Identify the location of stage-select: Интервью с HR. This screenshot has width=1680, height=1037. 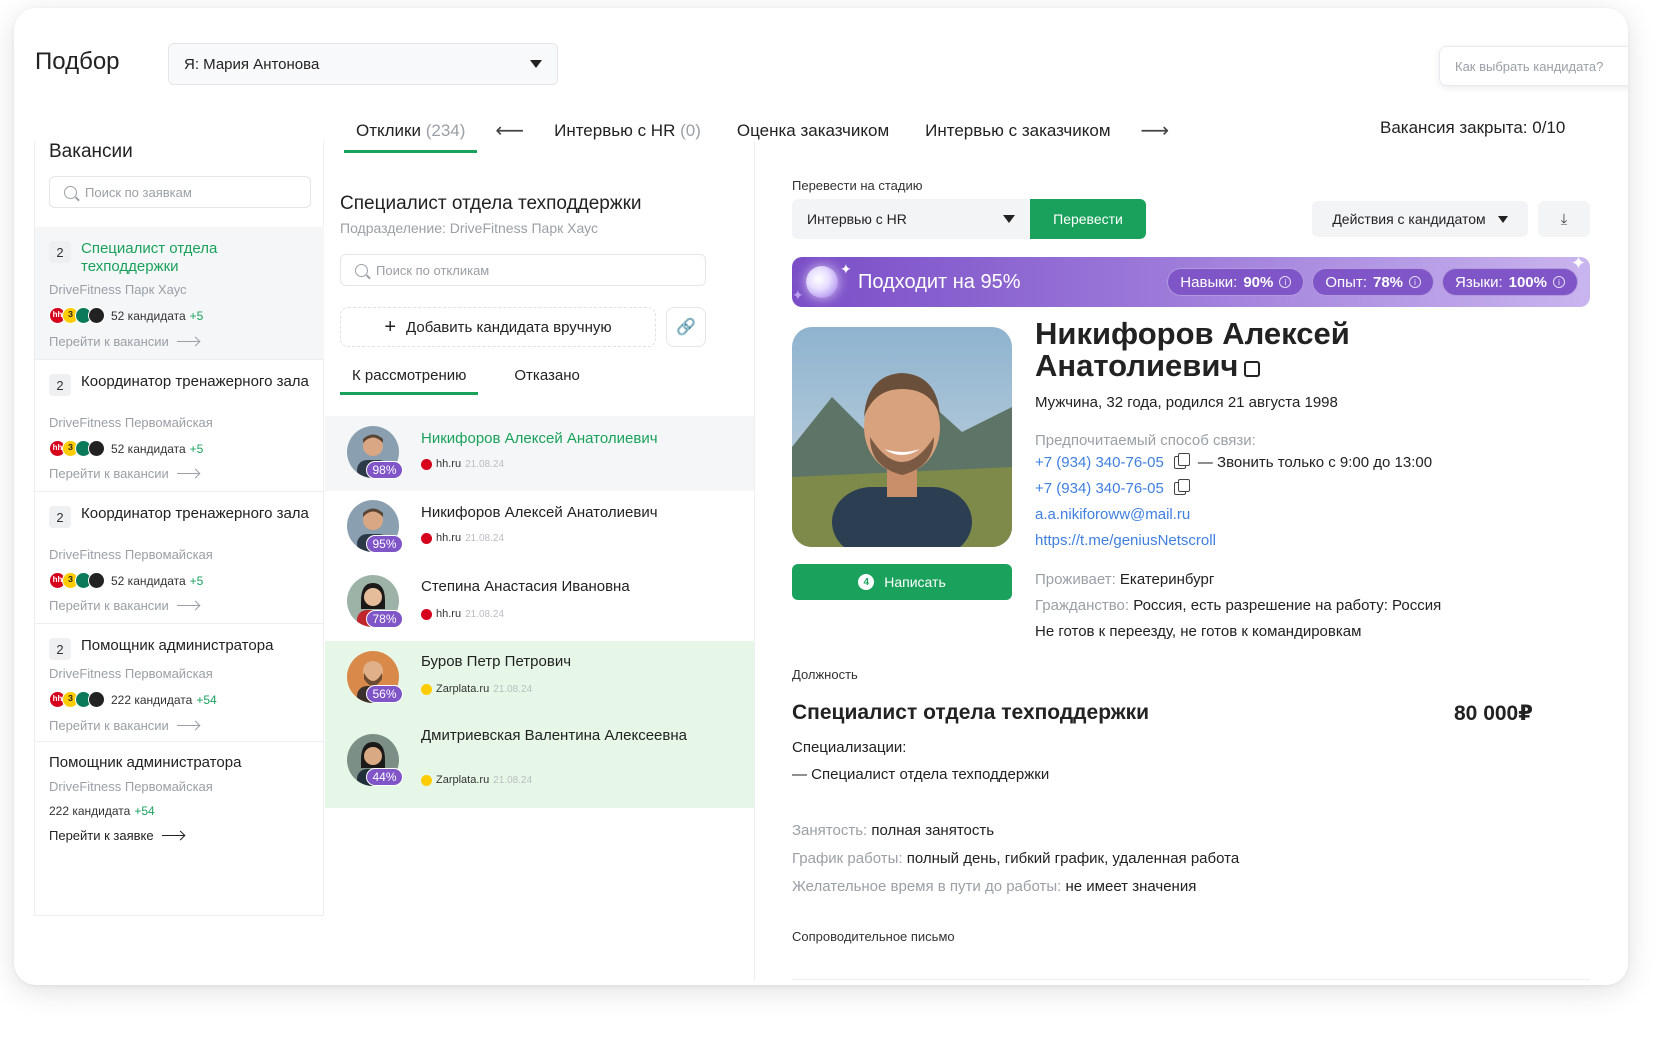
(911, 219).